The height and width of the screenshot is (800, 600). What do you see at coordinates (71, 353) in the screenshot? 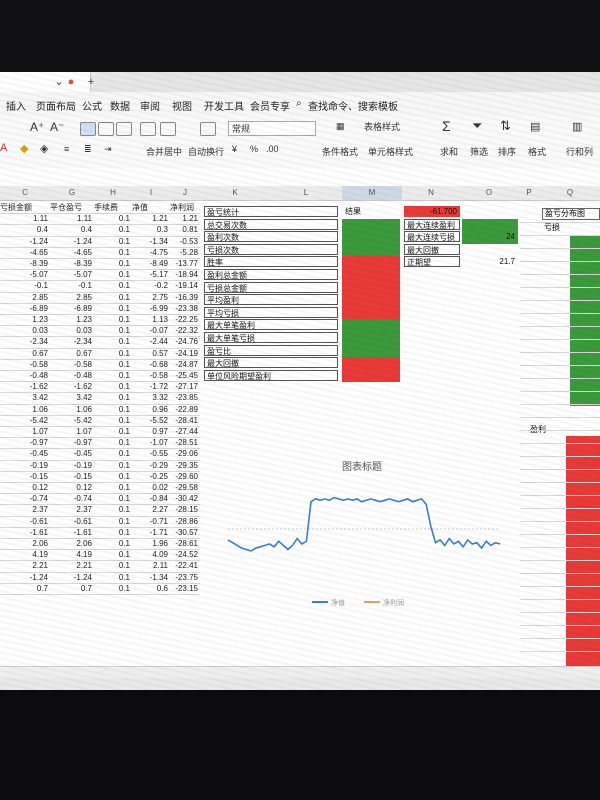
I see `table-cell: 0.67` at bounding box center [71, 353].